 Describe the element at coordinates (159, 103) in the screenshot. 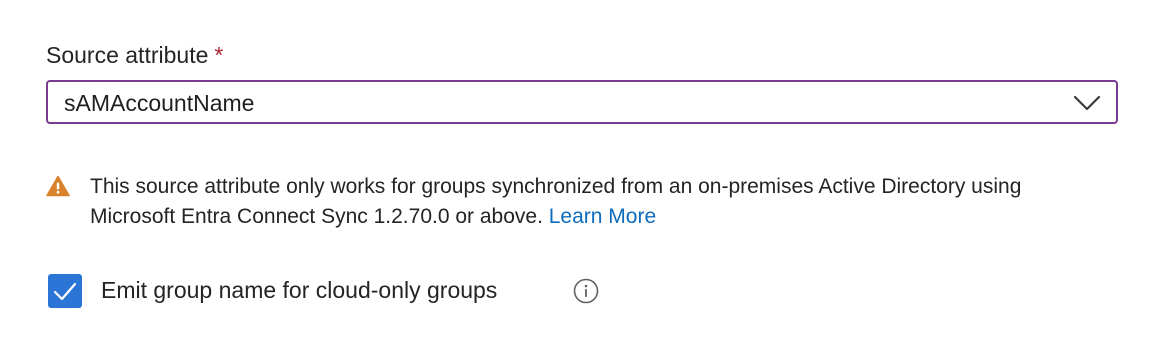

I see `source-attribute-selected-value: sAMAccountName` at that location.